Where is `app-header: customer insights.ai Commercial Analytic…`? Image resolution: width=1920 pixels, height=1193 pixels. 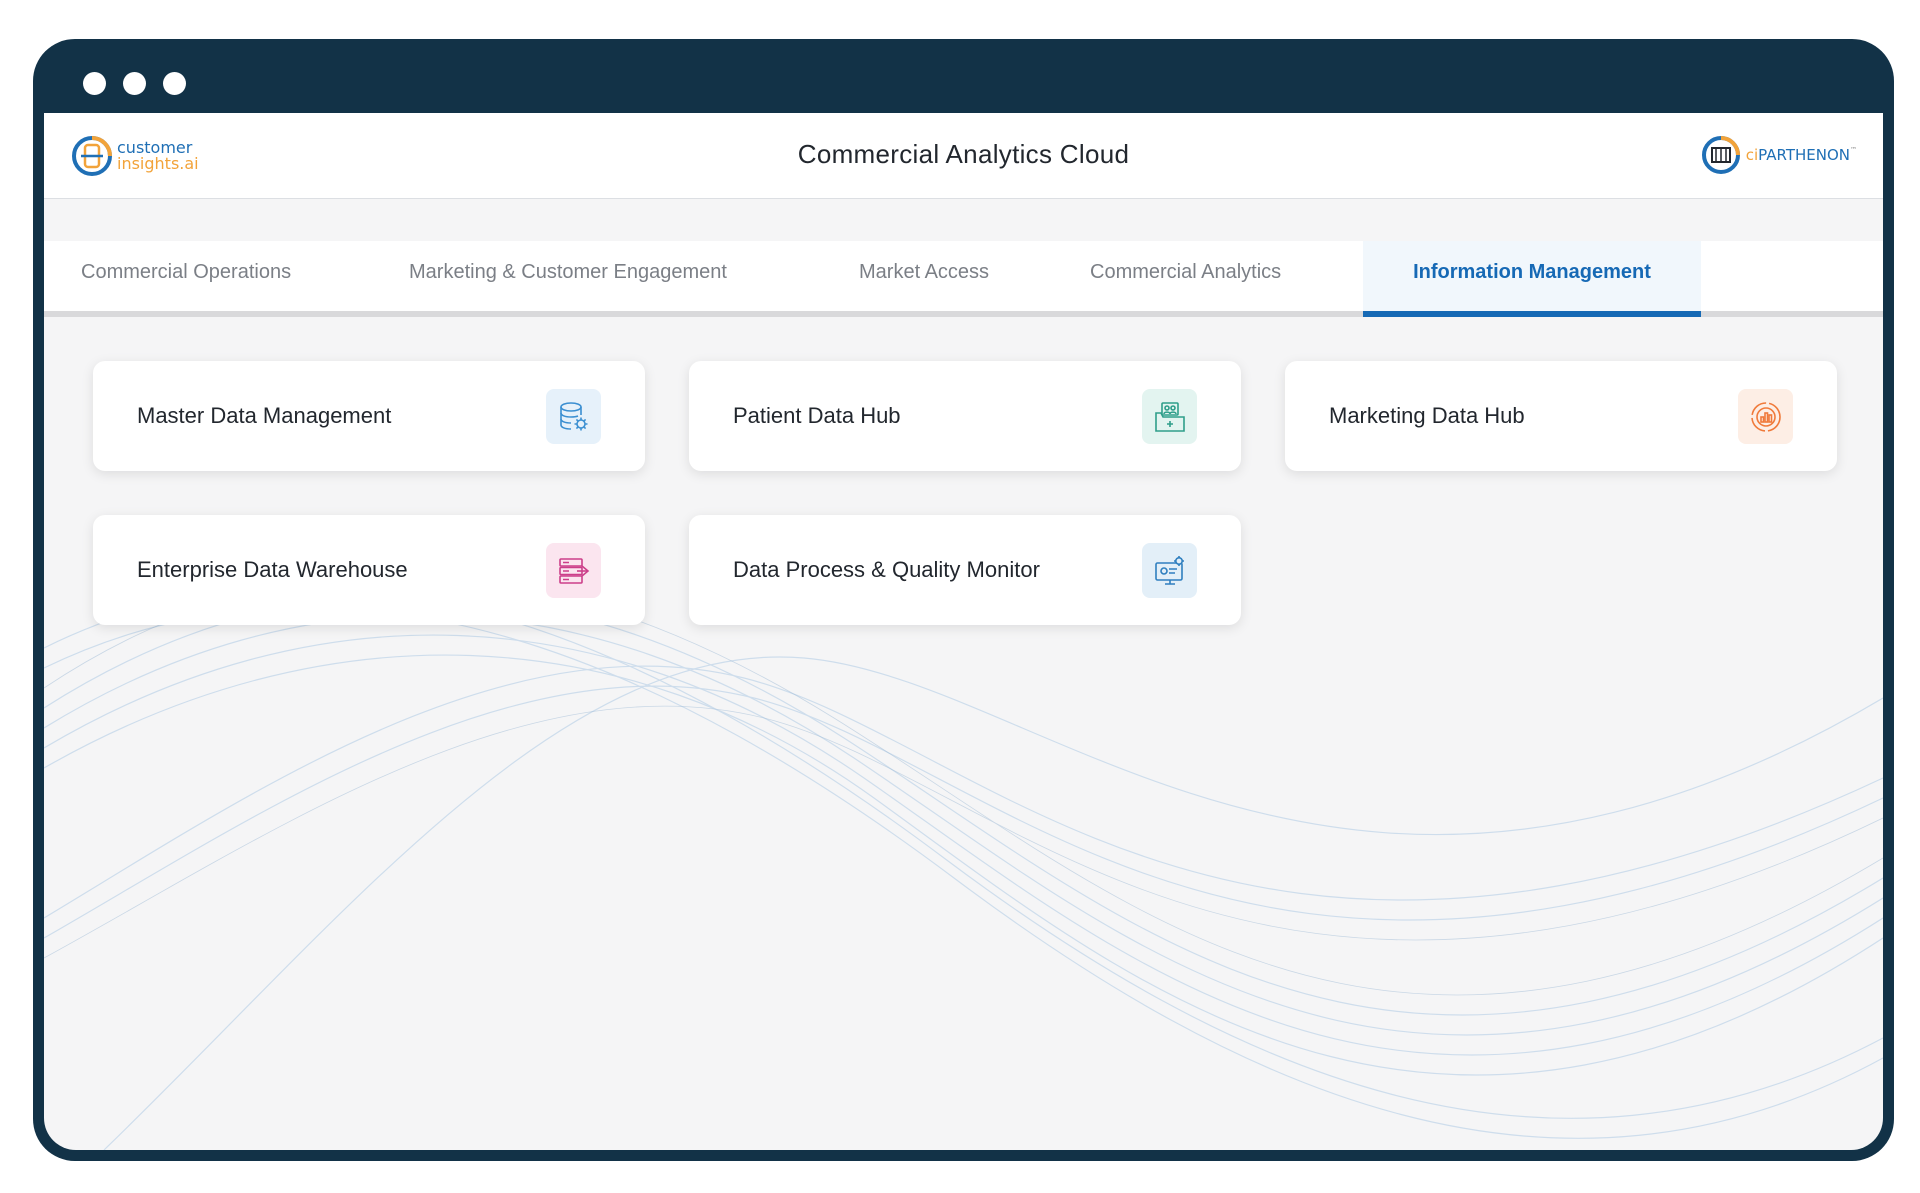
app-header: customer insights.ai Commercial Analytic… is located at coordinates (963, 156).